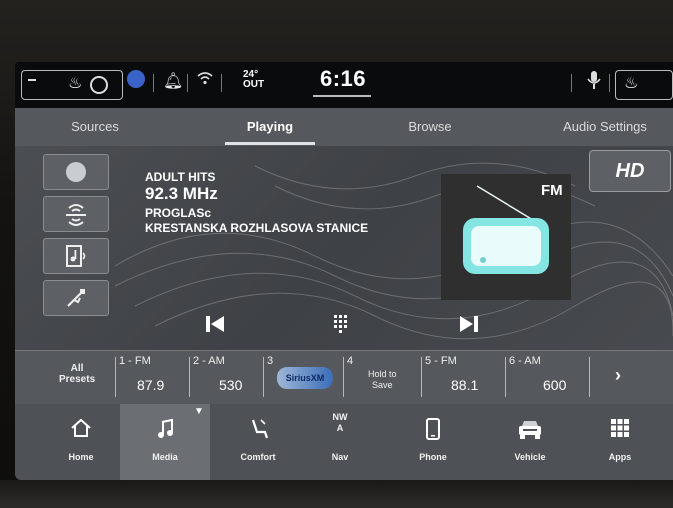 This screenshot has height=508, width=673. What do you see at coordinates (618, 375) in the screenshot?
I see `chevron-right-icon: ›` at bounding box center [618, 375].